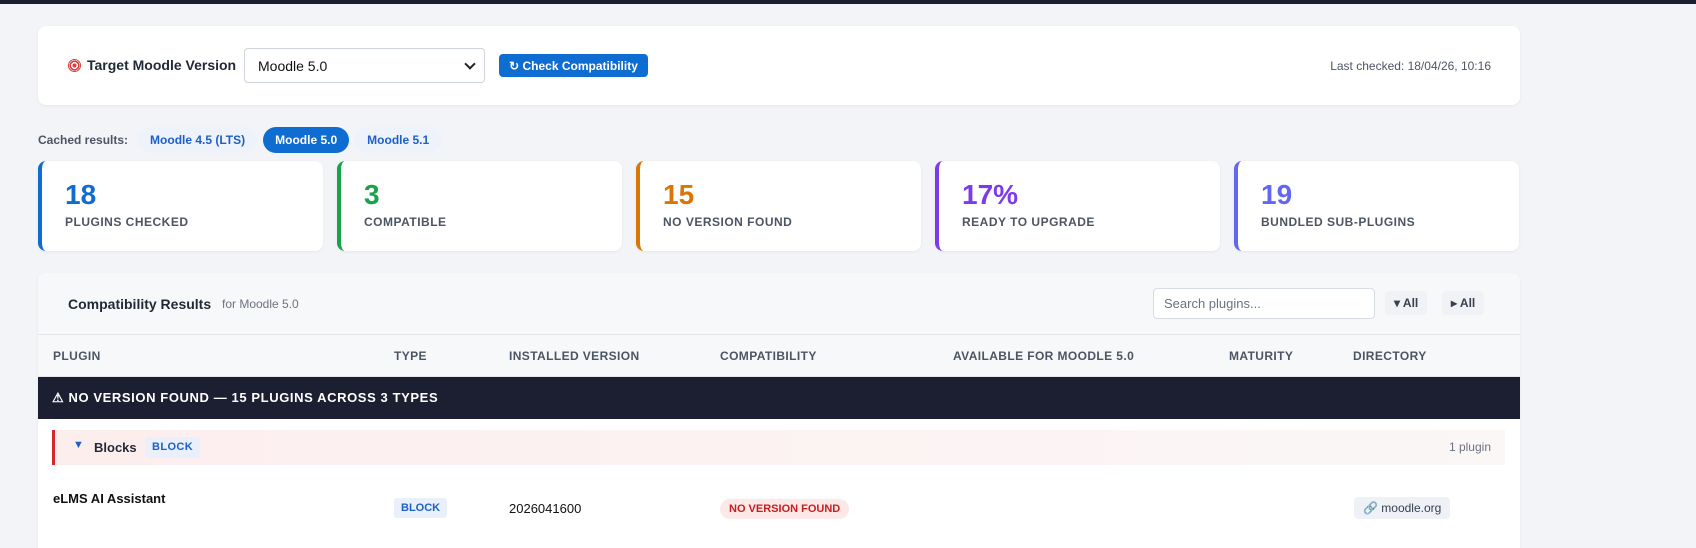 This screenshot has width=1696, height=548. Describe the element at coordinates (1463, 303) in the screenshot. I see `expand-all-button: ▸ All` at that location.